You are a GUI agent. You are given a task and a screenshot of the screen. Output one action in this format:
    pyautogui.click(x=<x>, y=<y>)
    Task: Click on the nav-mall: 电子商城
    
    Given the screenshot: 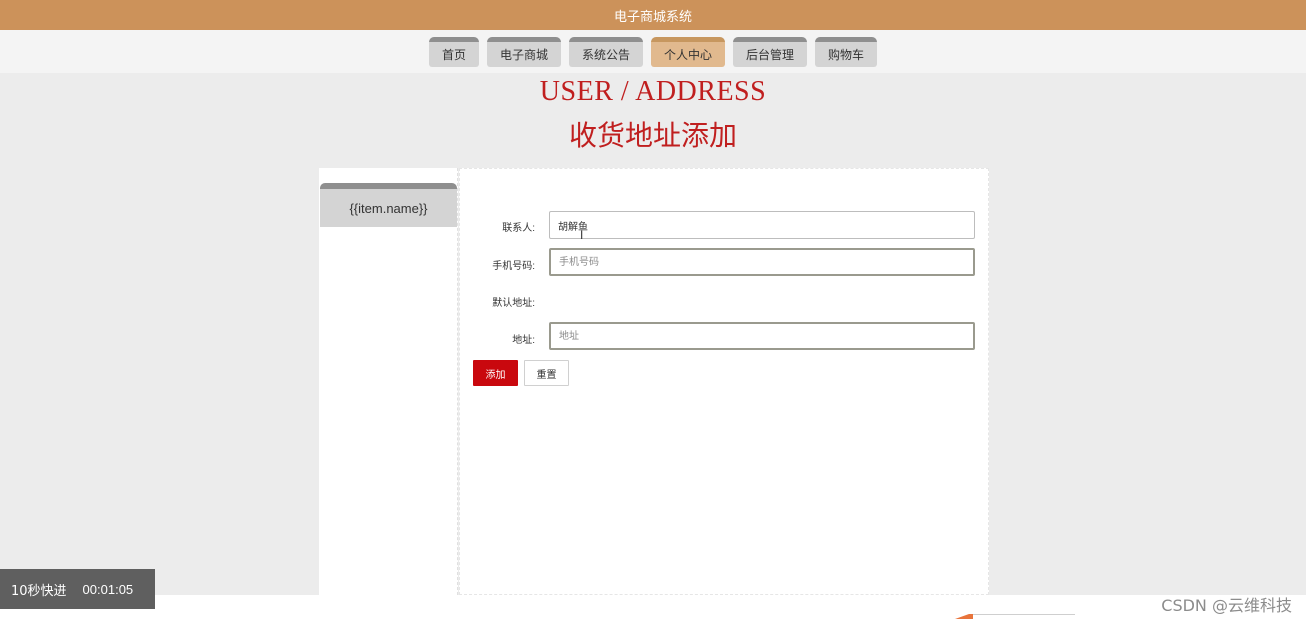 What is the action you would take?
    pyautogui.click(x=523, y=52)
    